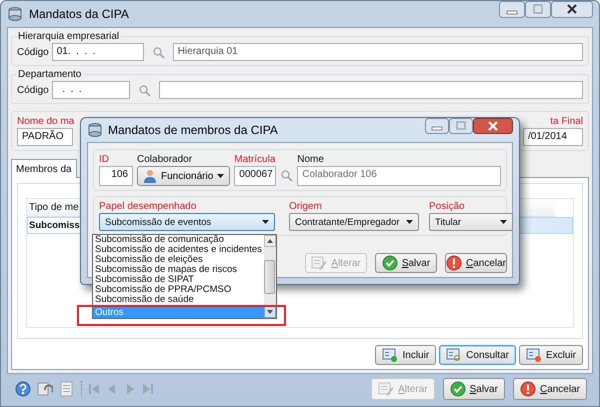 This screenshot has height=407, width=600. What do you see at coordinates (399, 176) in the screenshot?
I see `input-field: Colaborador 106` at bounding box center [399, 176].